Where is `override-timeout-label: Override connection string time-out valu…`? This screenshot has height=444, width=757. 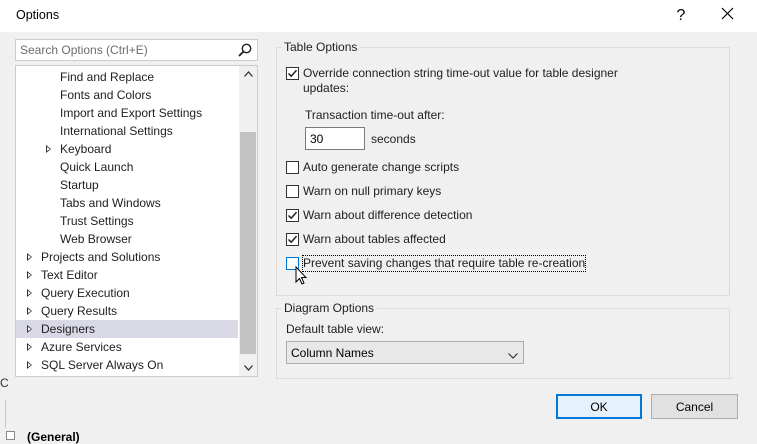
override-timeout-label: Override connection string time-out valu… is located at coordinates (460, 73).